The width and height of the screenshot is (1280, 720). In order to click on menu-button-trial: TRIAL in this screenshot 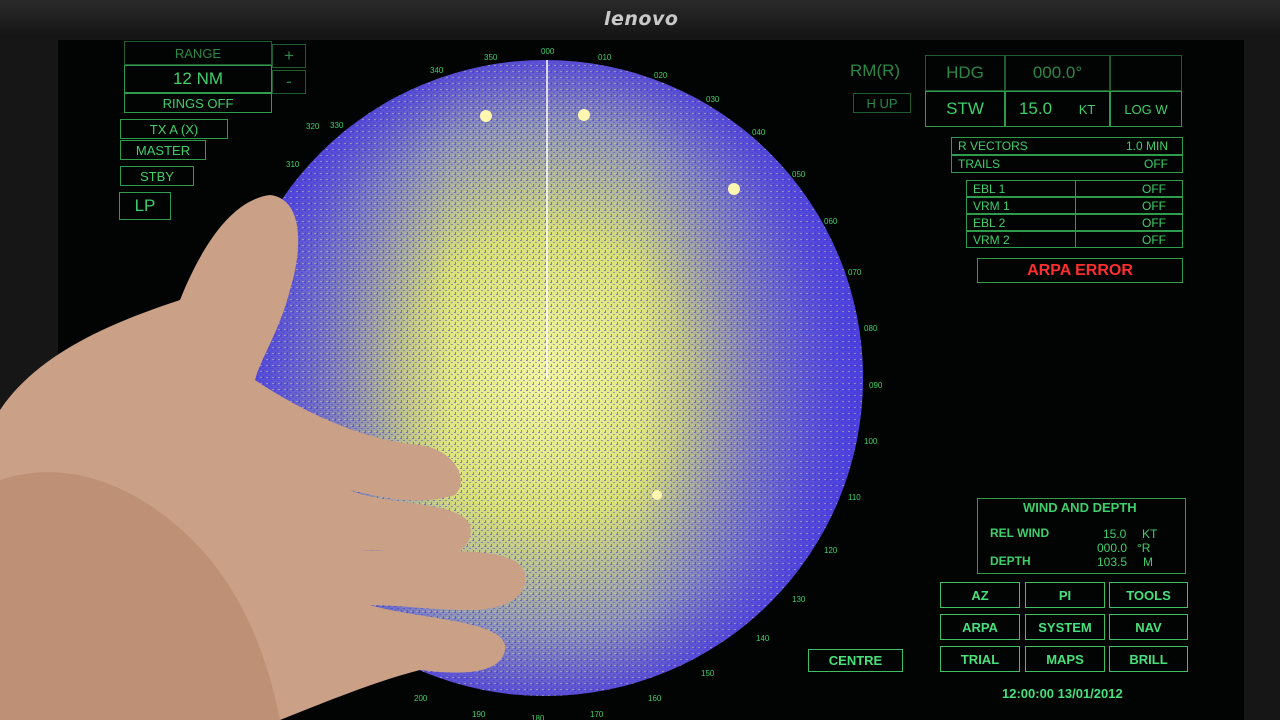, I will do `click(980, 659)`.